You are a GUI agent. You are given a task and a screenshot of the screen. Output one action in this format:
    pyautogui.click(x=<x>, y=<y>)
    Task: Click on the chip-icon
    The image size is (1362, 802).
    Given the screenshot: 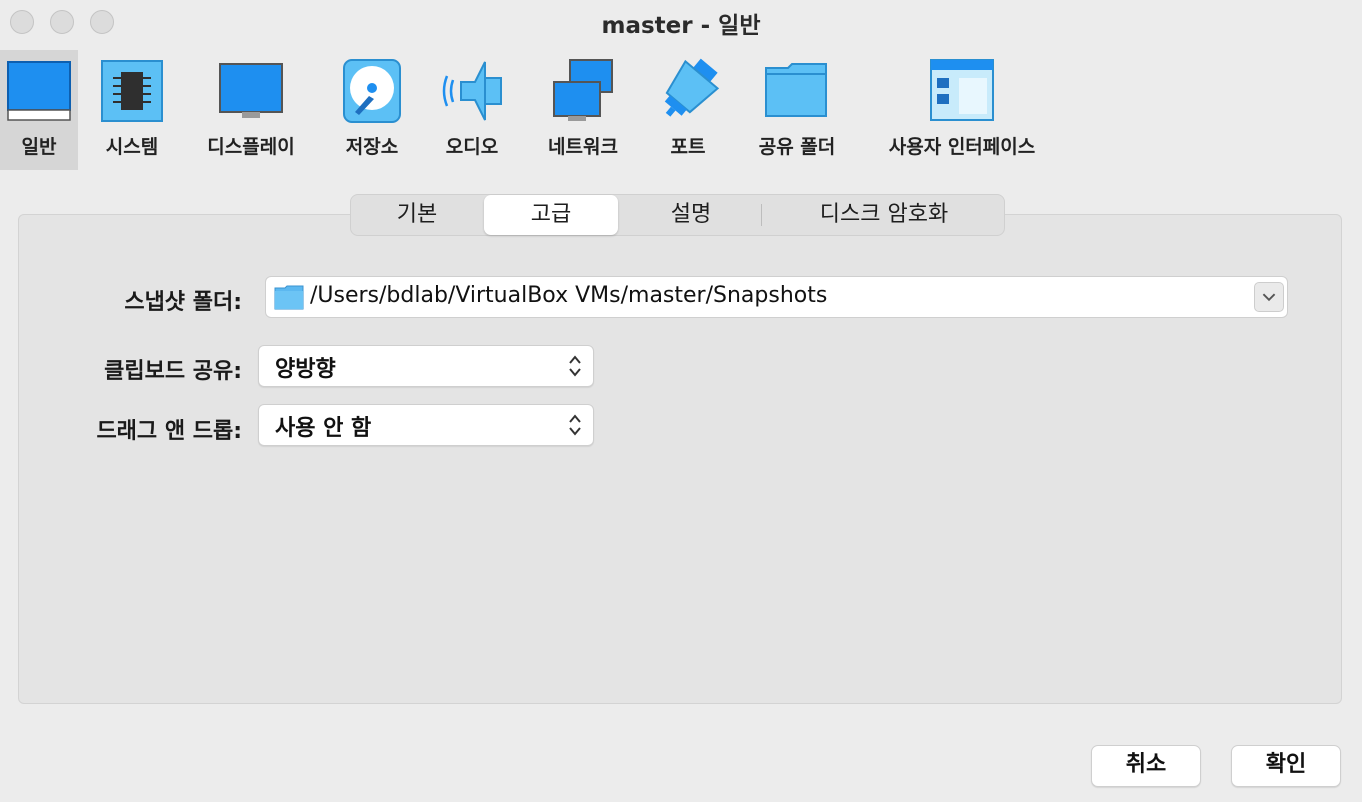 What is the action you would take?
    pyautogui.click(x=132, y=91)
    